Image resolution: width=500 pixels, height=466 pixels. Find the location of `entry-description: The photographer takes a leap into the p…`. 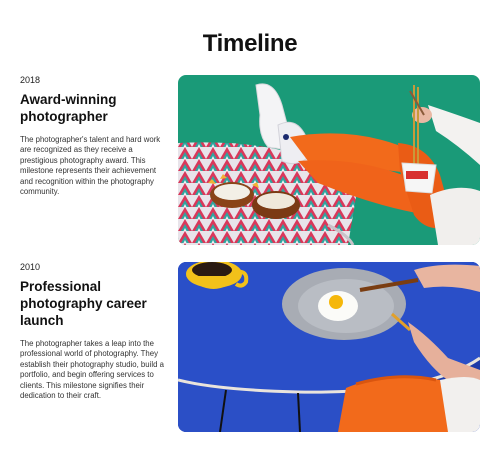

entry-description: The photographer takes a leap into the p… is located at coordinates (92, 370).